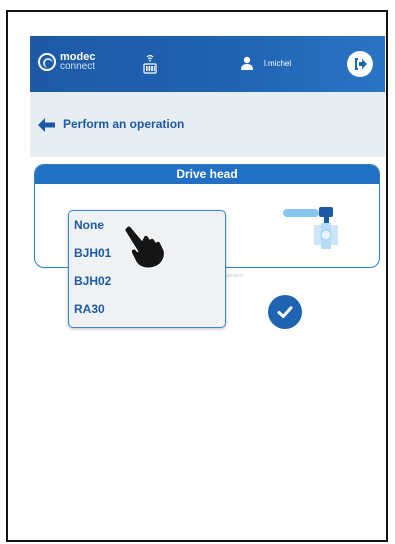 Image resolution: width=395 pixels, height=544 pixels. Describe the element at coordinates (47, 62) in the screenshot. I see `modec-logo-icon` at that location.